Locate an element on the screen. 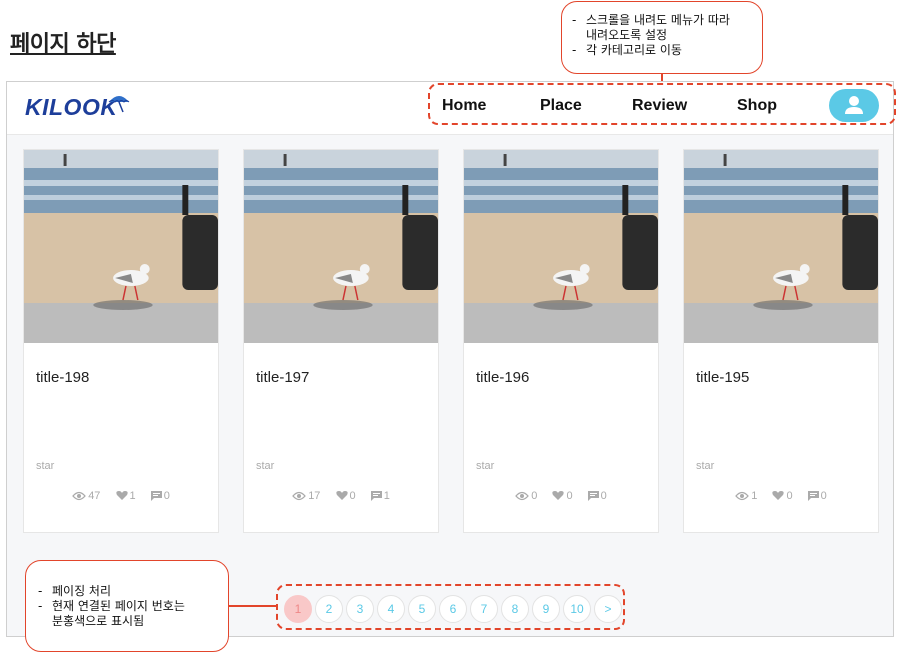  annotation-bottom-item-2: 현재 연결된 페이지 번호는 분홍색으로 표시됨 is located at coordinates (129, 614).